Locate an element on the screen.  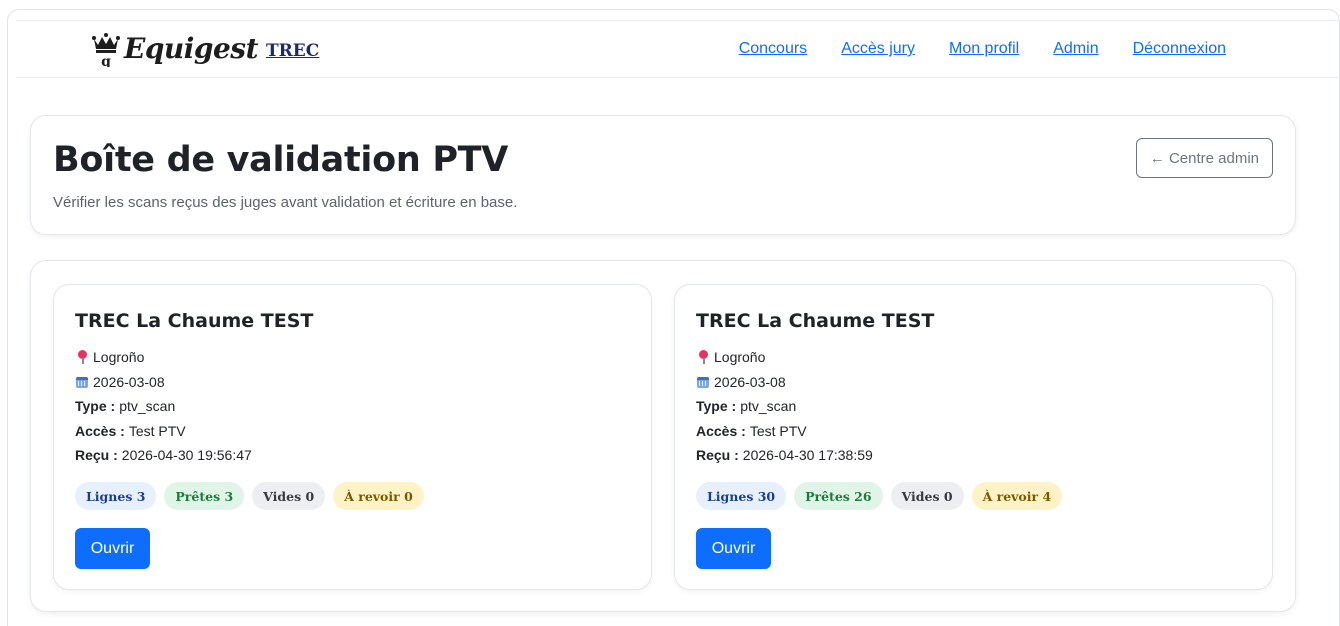
received-value: 2026-04-30 19:56:47 is located at coordinates (186, 455).